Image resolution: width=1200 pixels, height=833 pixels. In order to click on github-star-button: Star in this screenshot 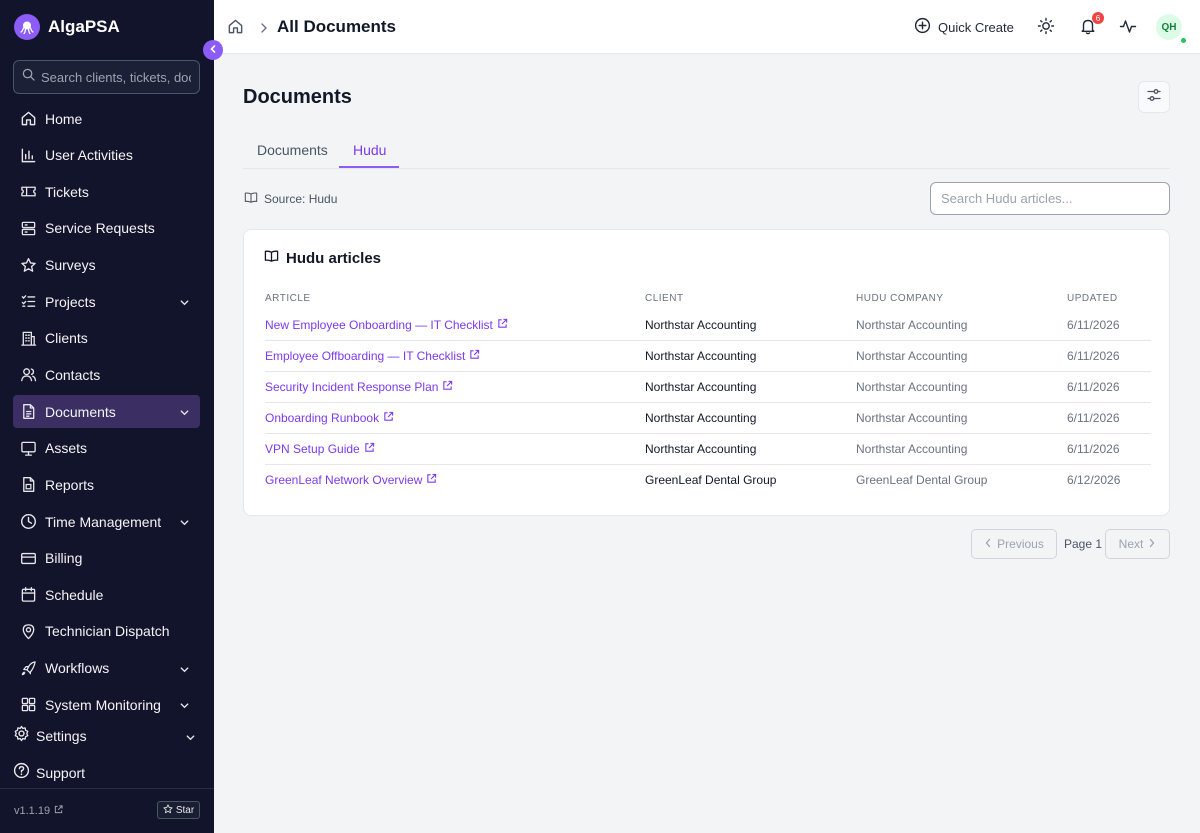, I will do `click(178, 810)`.